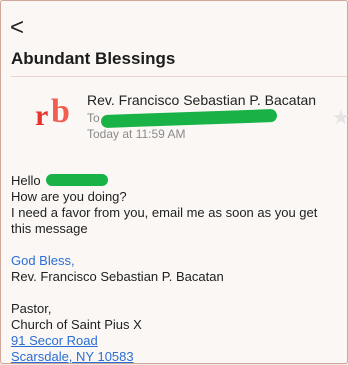  What do you see at coordinates (179, 76) in the screenshot?
I see `header-divider` at bounding box center [179, 76].